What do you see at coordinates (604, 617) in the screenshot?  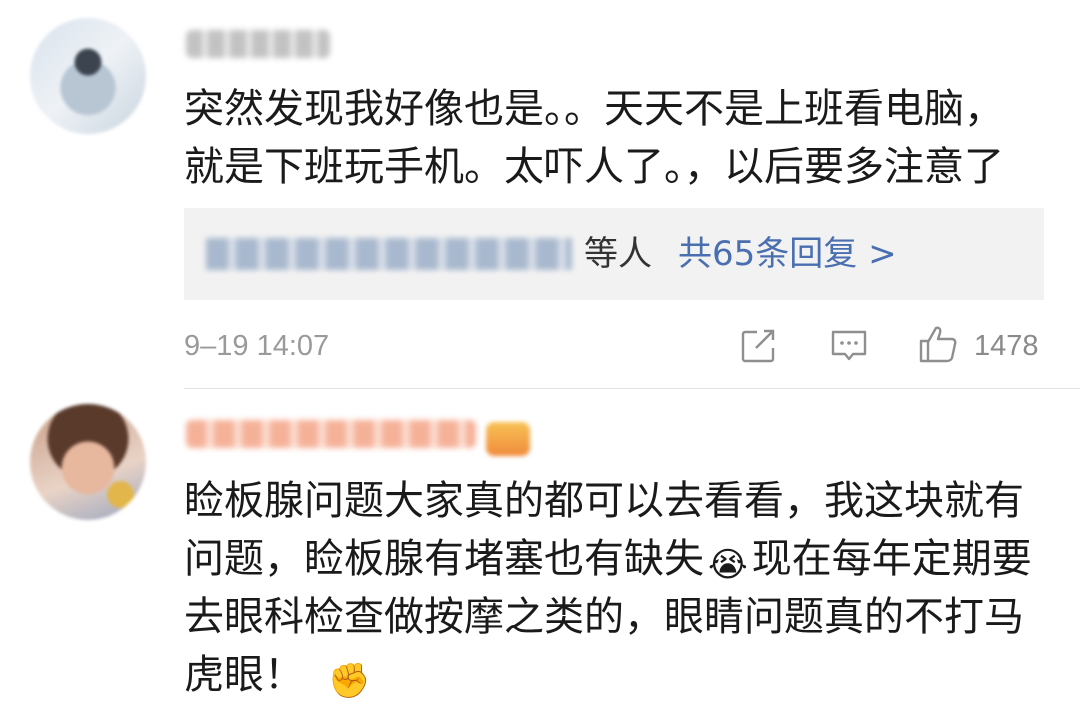 I see `comment-text-line: 去眼科检查做按摩之类的，眼睛问题真的不打马` at bounding box center [604, 617].